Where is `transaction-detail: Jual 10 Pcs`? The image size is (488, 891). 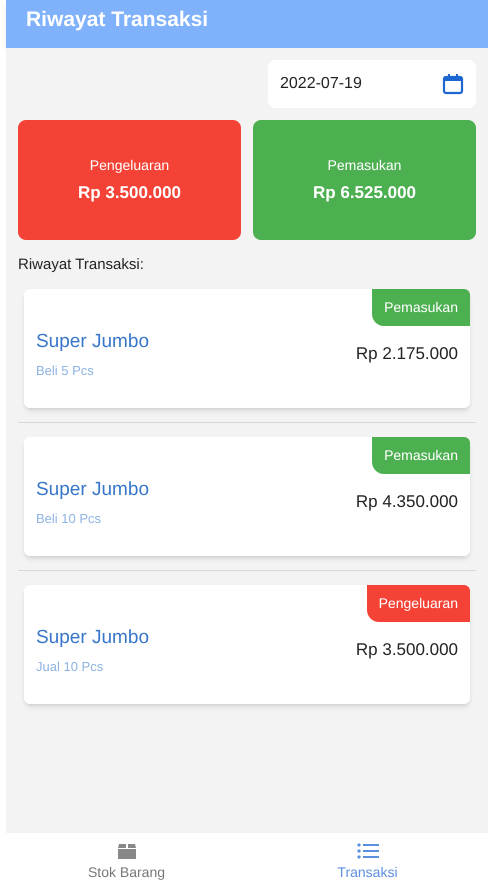
transaction-detail: Jual 10 Pcs is located at coordinates (70, 667).